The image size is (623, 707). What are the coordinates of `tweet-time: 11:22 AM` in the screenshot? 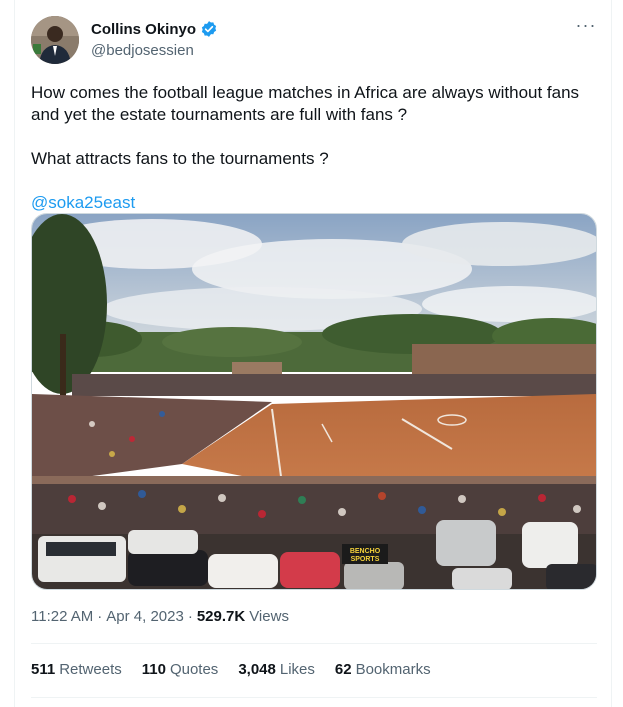 It's located at (62, 616).